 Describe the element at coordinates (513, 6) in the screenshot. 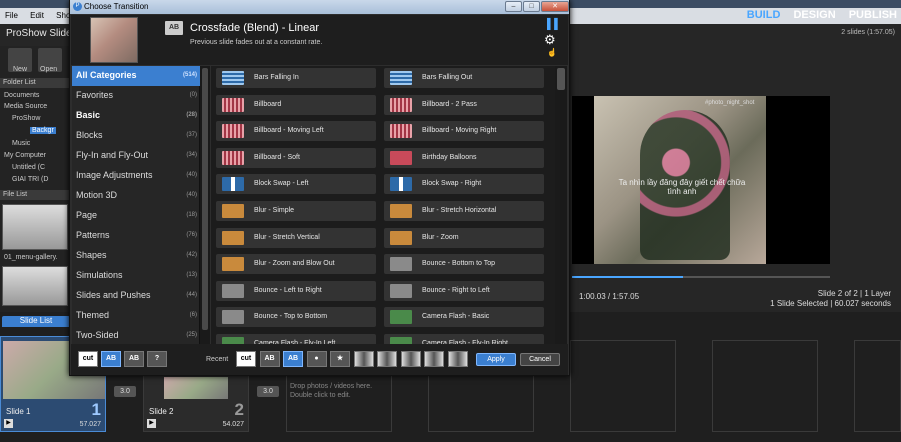

I see `minimize-button: –` at that location.